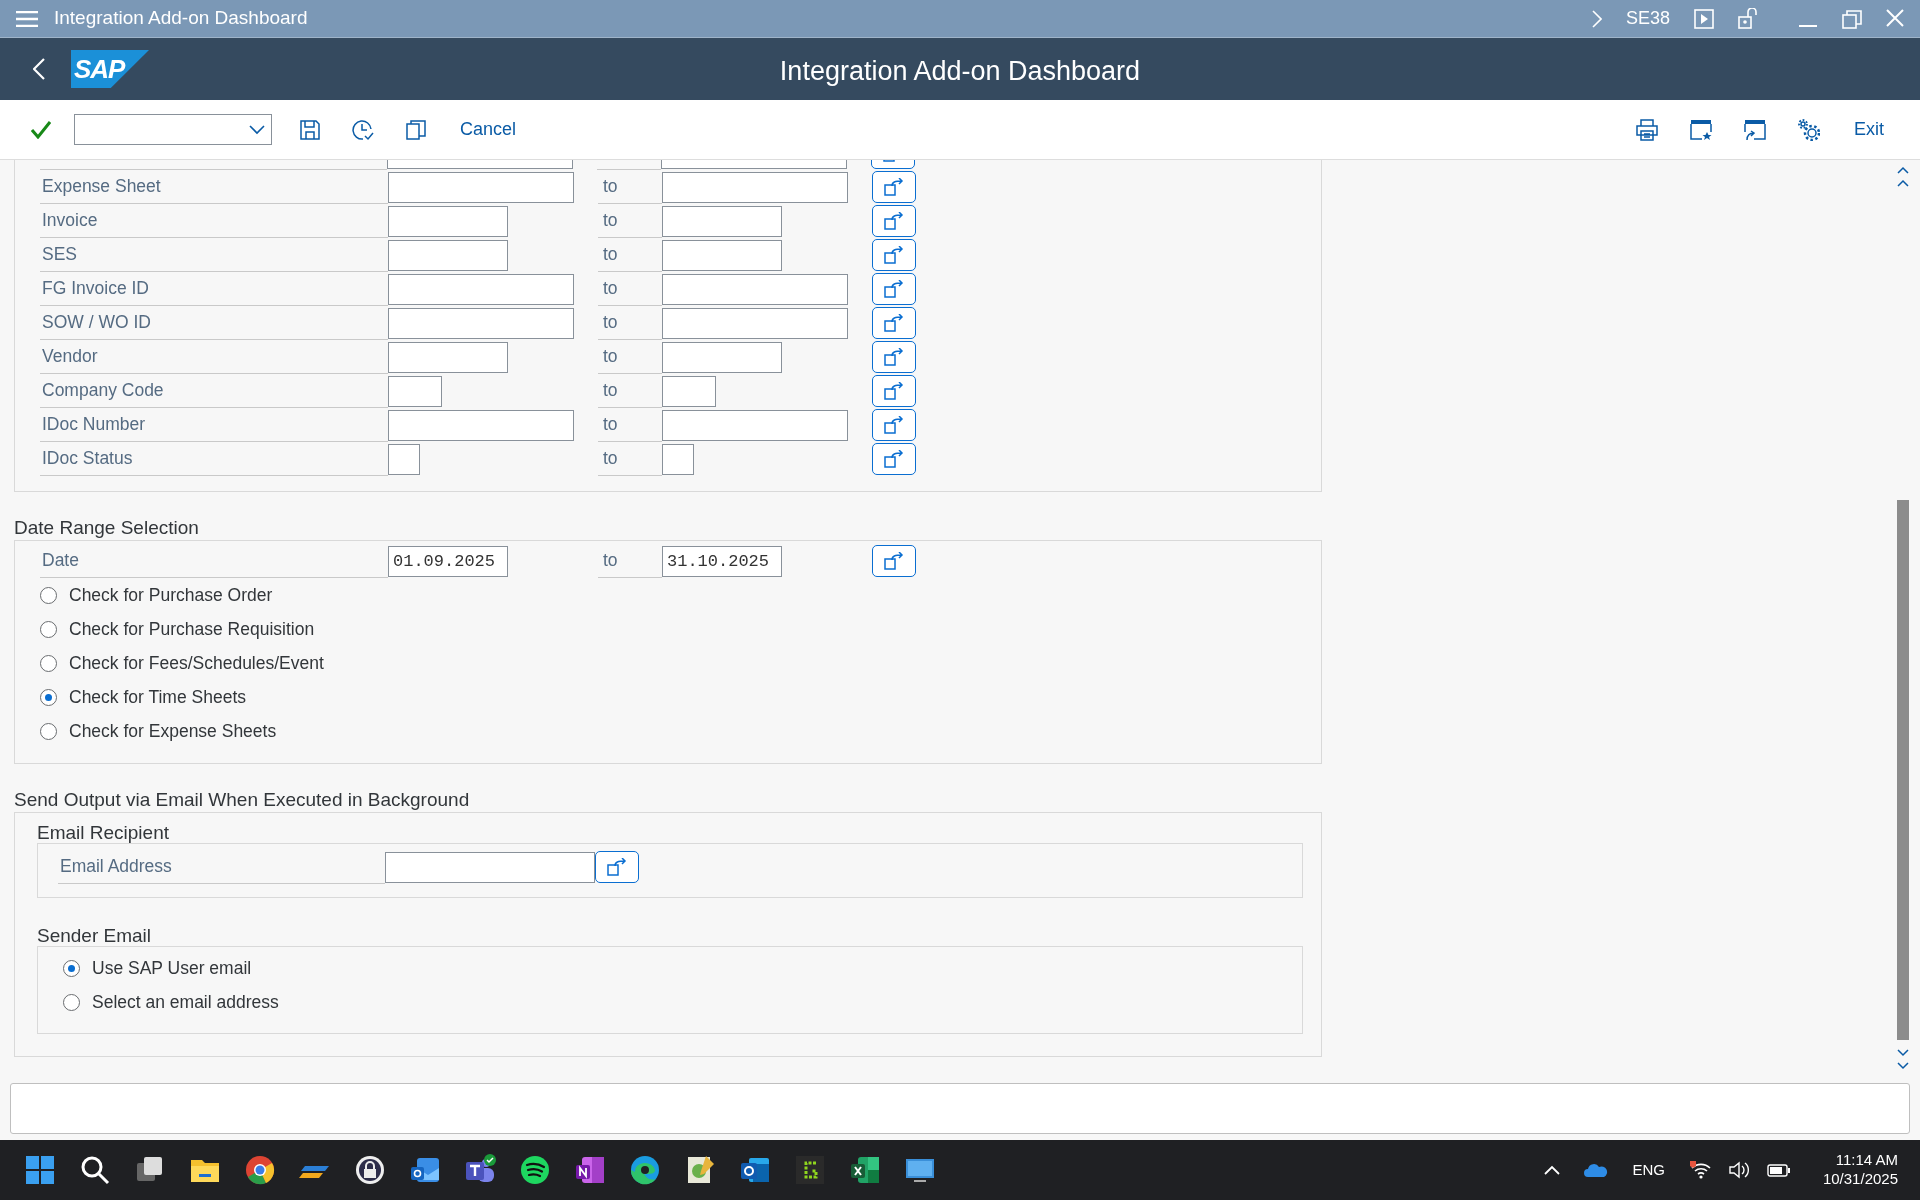 This screenshot has width=1920, height=1200. Describe the element at coordinates (242, 800) in the screenshot. I see `section-title: Send Output via Email When Executed in Background` at that location.